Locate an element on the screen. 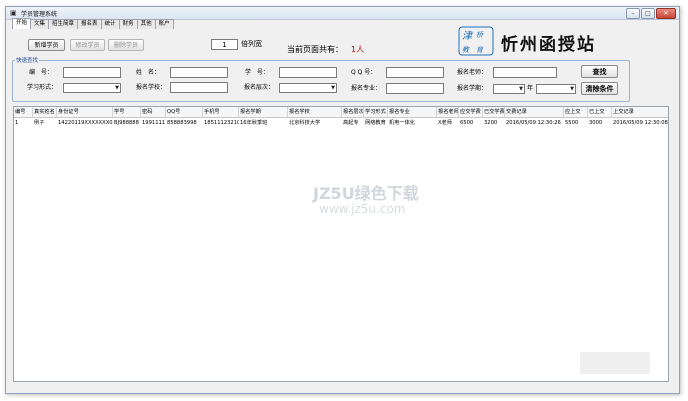 The image size is (688, 401). record-count-value: 1人 is located at coordinates (358, 49).